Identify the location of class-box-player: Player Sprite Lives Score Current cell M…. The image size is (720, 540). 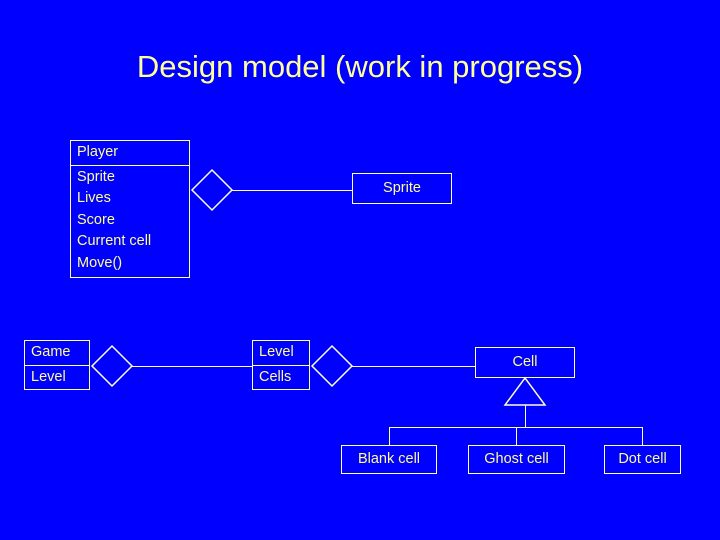
(130, 209).